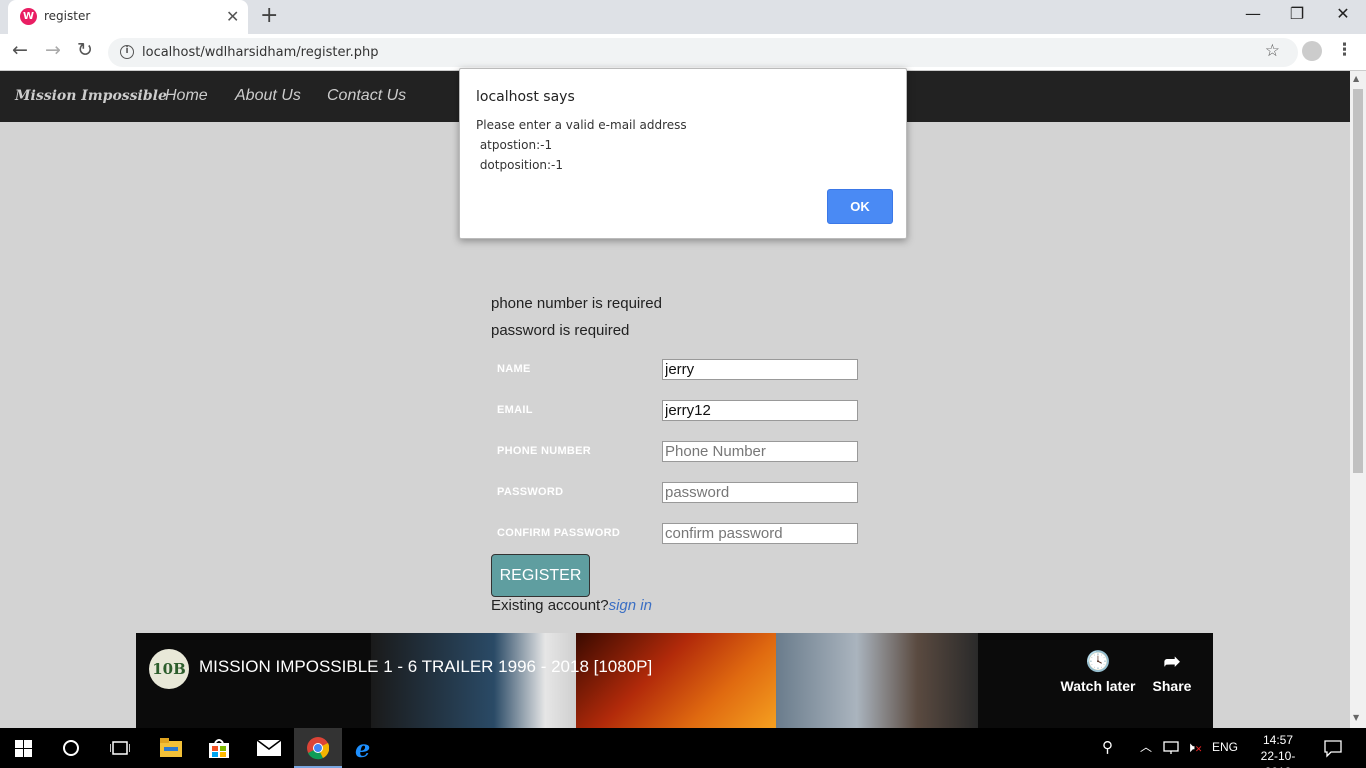  I want to click on edge-icon: e, so click(362, 748).